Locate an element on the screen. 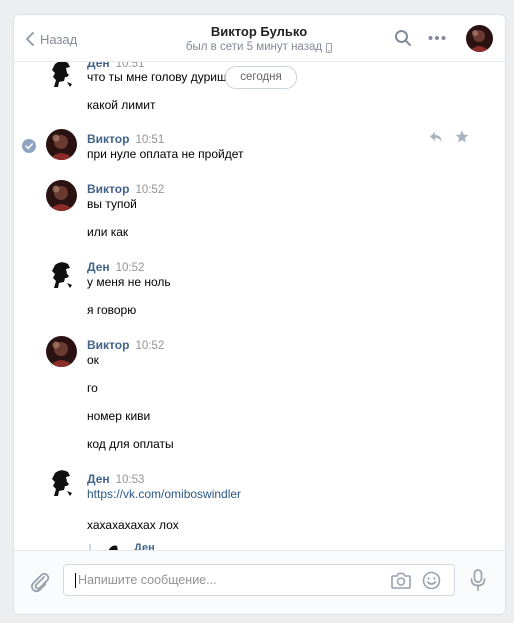  mobile-phone-icon is located at coordinates (329, 47).